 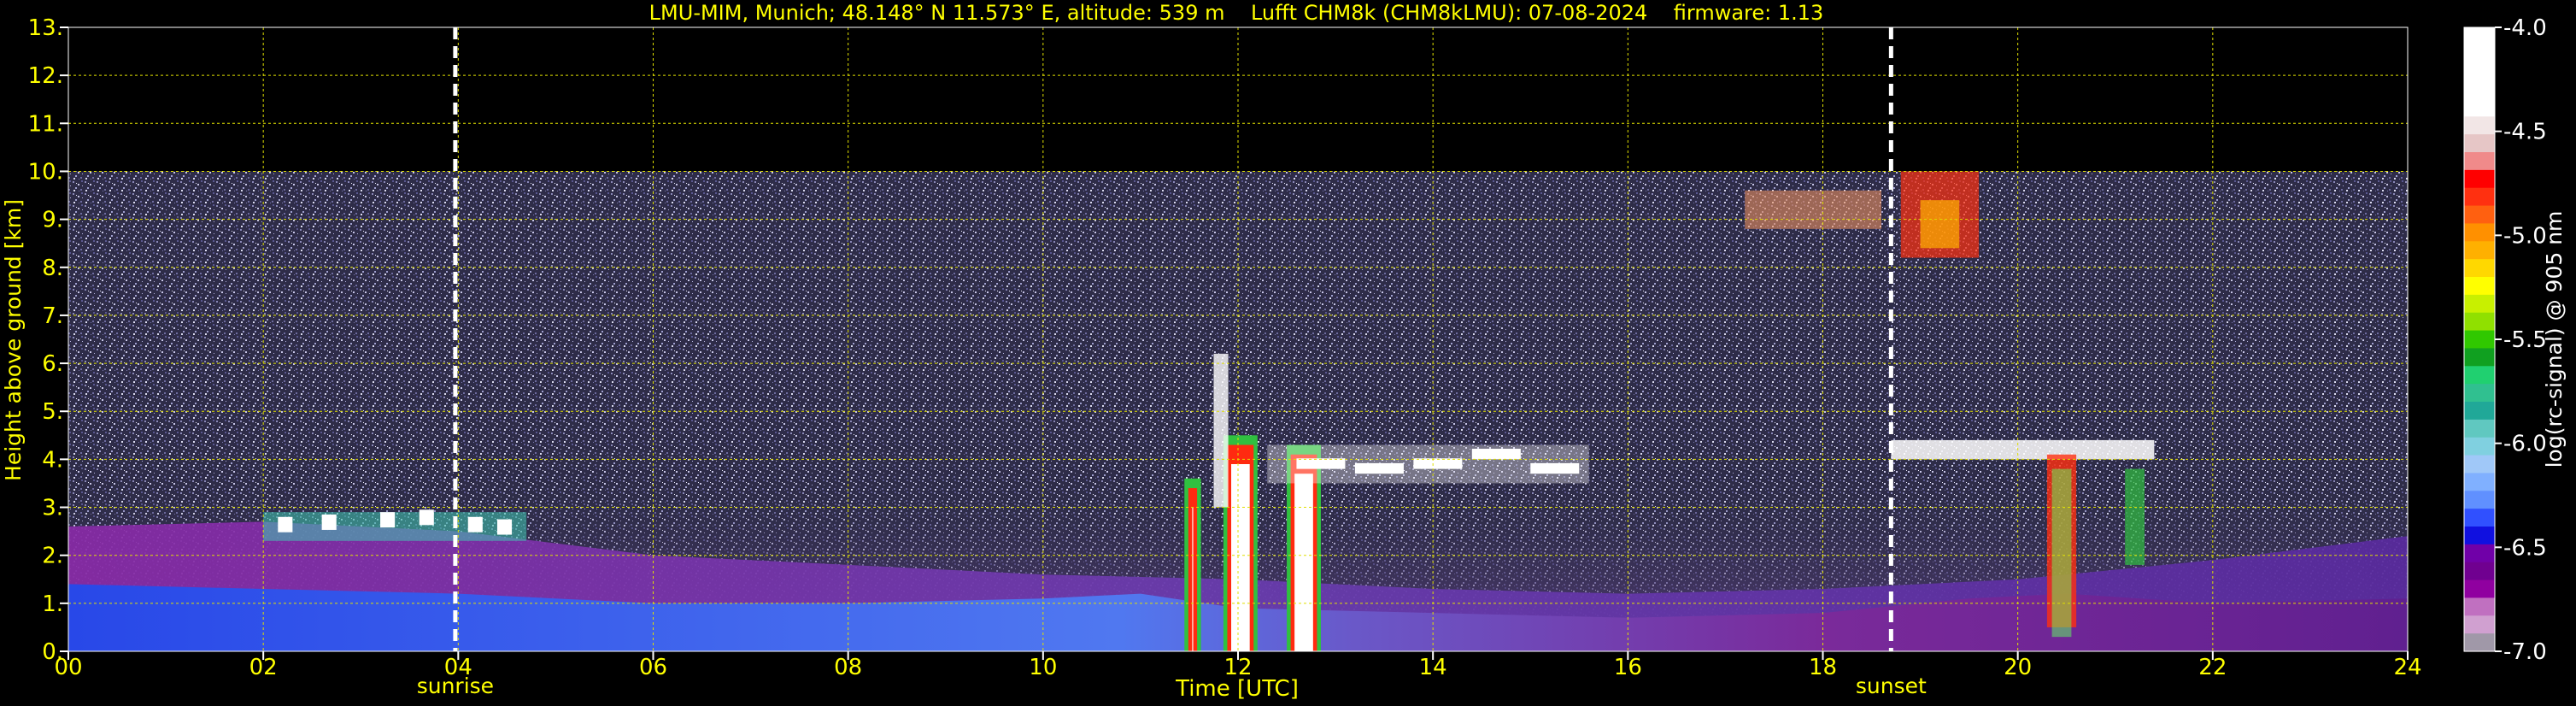 I want to click on y-tick-label: 1., so click(x=52, y=604).